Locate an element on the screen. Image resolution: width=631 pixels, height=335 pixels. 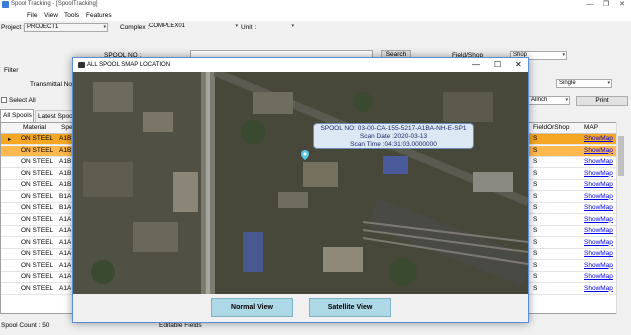
popup-scan-date: Scan Date :2020-03-13 is located at coordinates (393, 136).